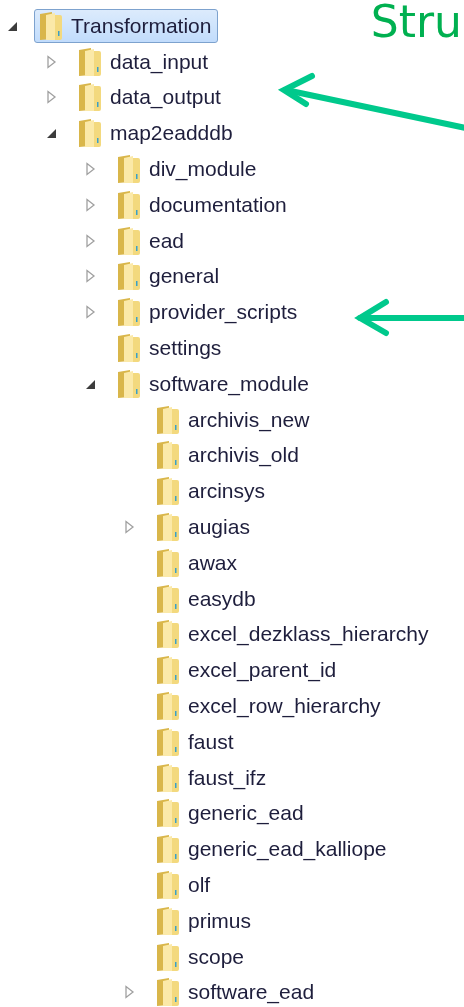 Image resolution: width=464 pixels, height=1007 pixels. Describe the element at coordinates (269, 706) in the screenshot. I see `tree-item: excel_row_hierarchy` at that location.